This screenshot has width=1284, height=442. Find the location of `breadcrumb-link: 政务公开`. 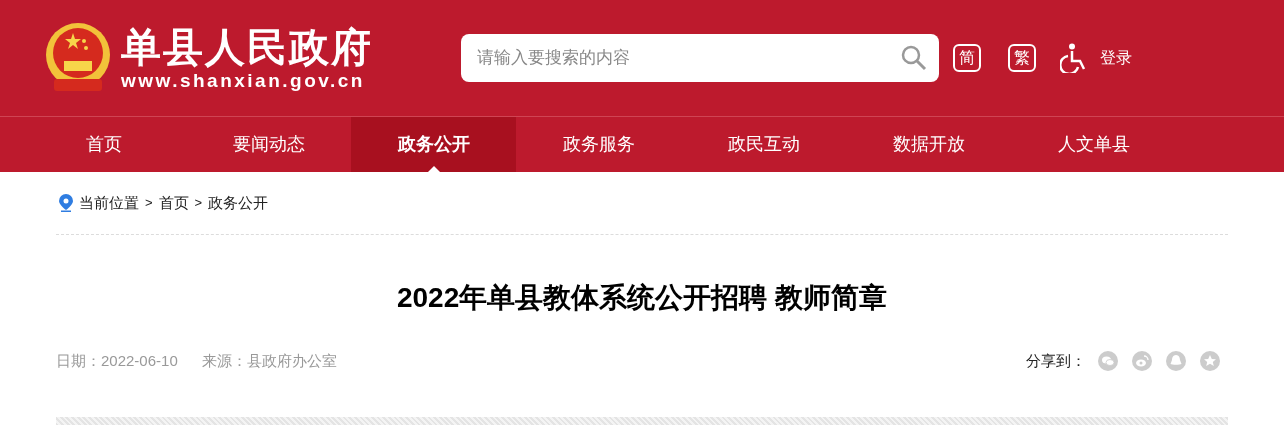

breadcrumb-link: 政务公开 is located at coordinates (238, 203).